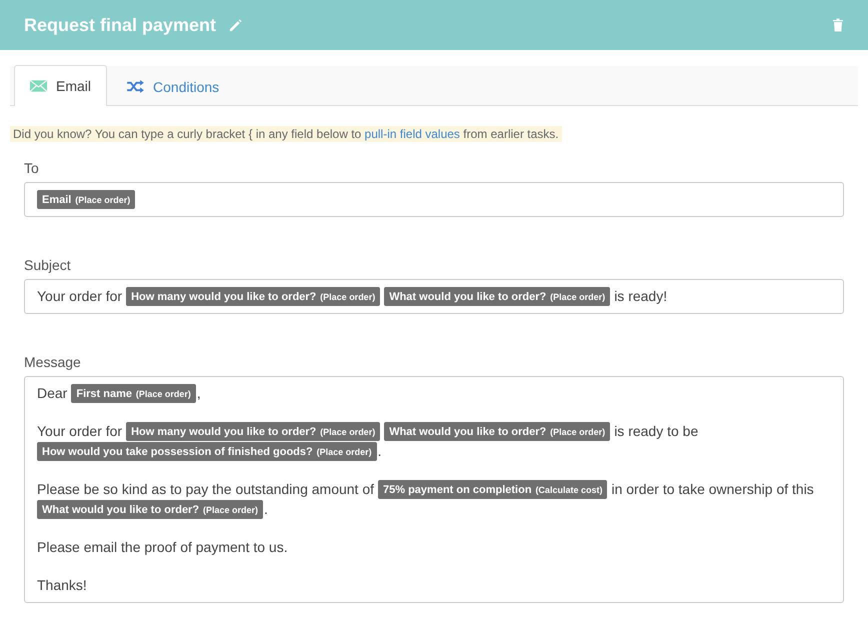  I want to click on body-text: ,, so click(198, 393).